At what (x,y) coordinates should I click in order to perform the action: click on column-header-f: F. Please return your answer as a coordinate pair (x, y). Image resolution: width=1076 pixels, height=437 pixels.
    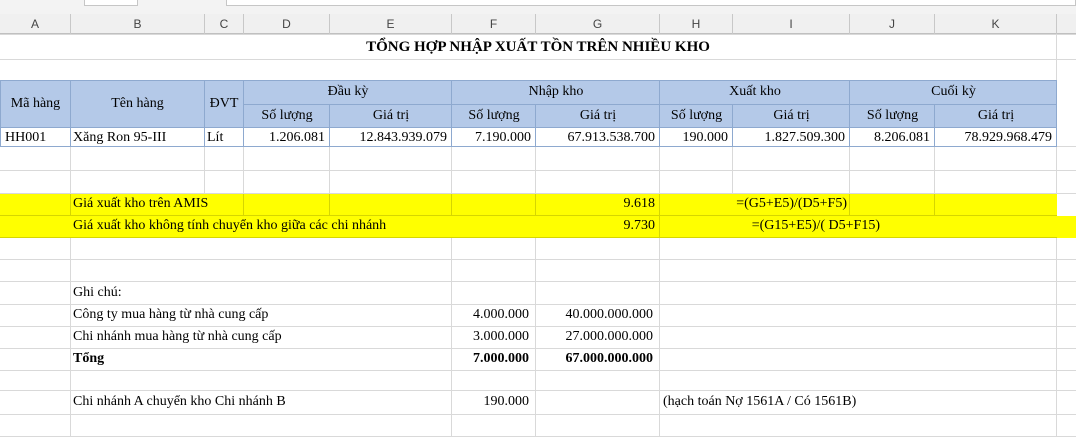
    Looking at the image, I should click on (494, 24).